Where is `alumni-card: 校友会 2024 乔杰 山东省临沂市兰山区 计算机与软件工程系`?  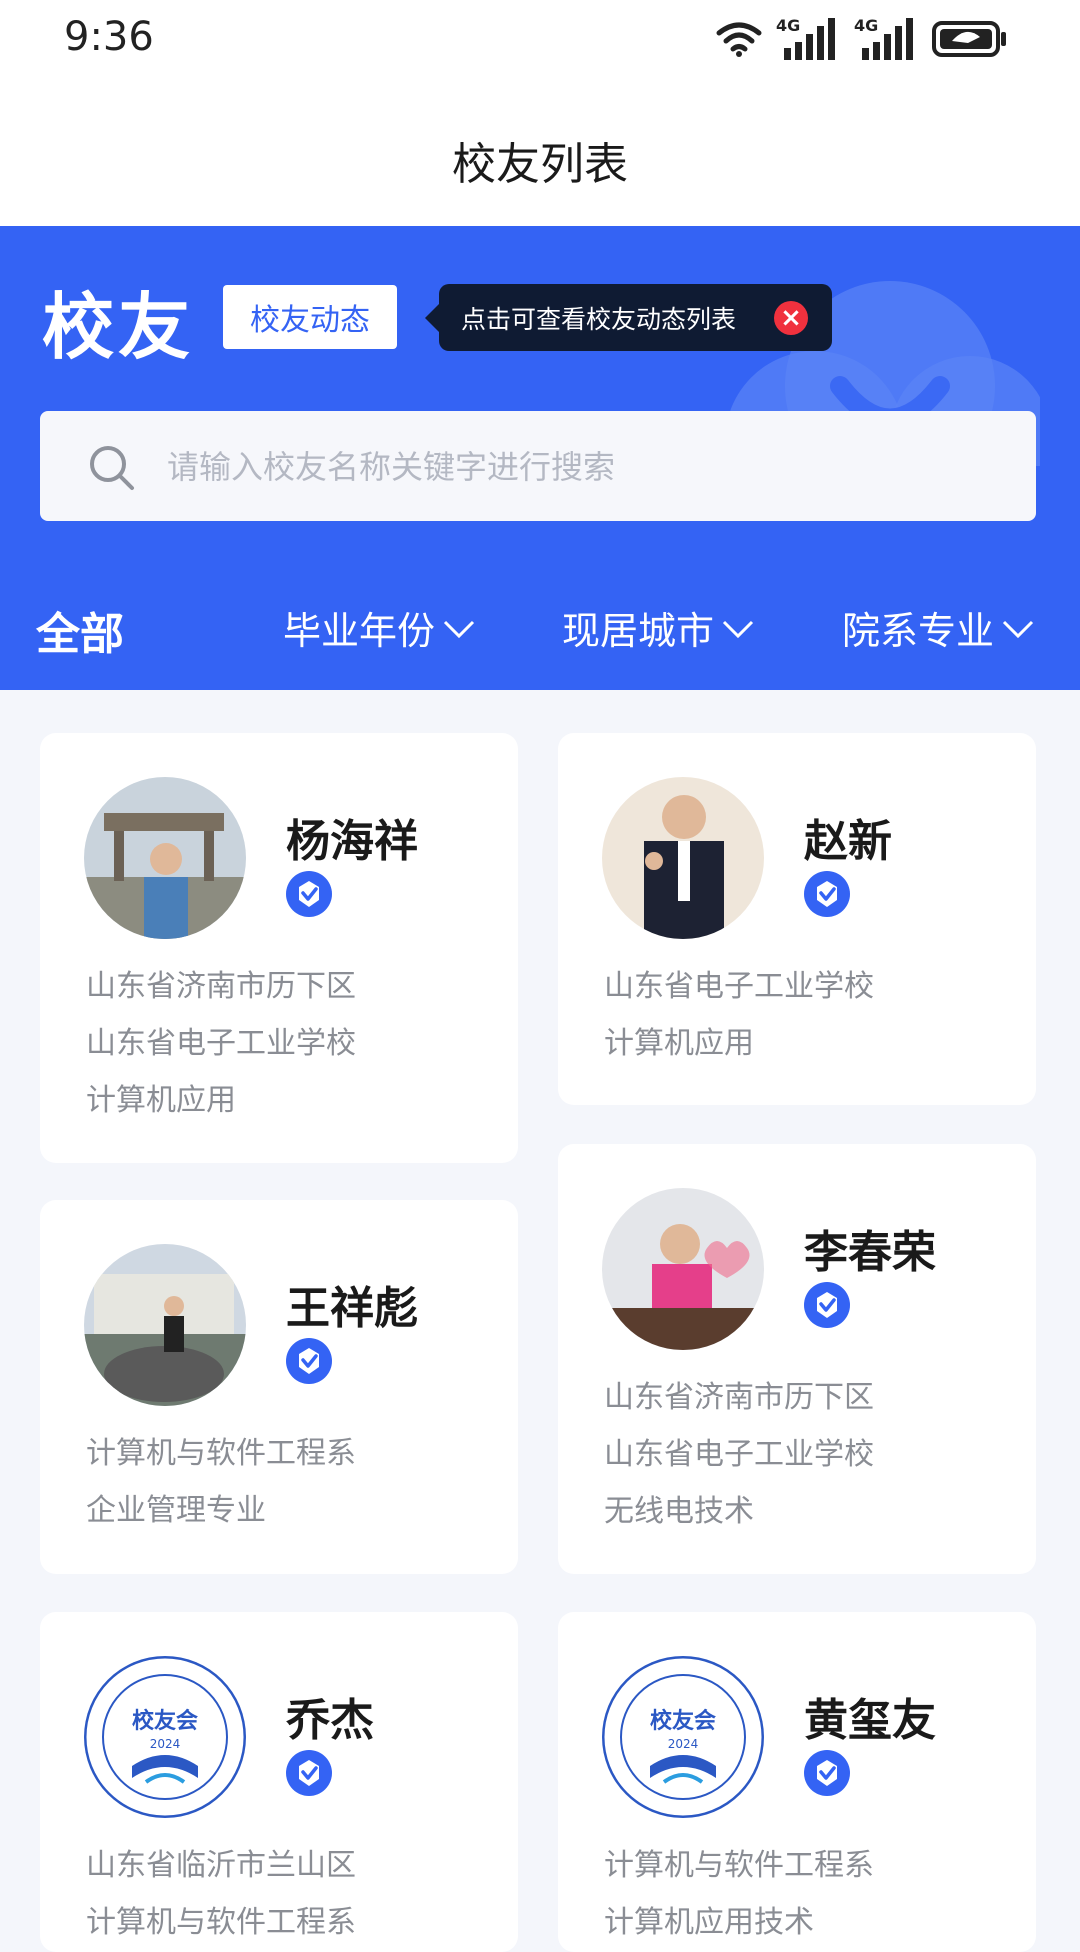 alumni-card: 校友会 2024 乔杰 山东省临沂市兰山区 计算机与软件工程系 is located at coordinates (279, 1782).